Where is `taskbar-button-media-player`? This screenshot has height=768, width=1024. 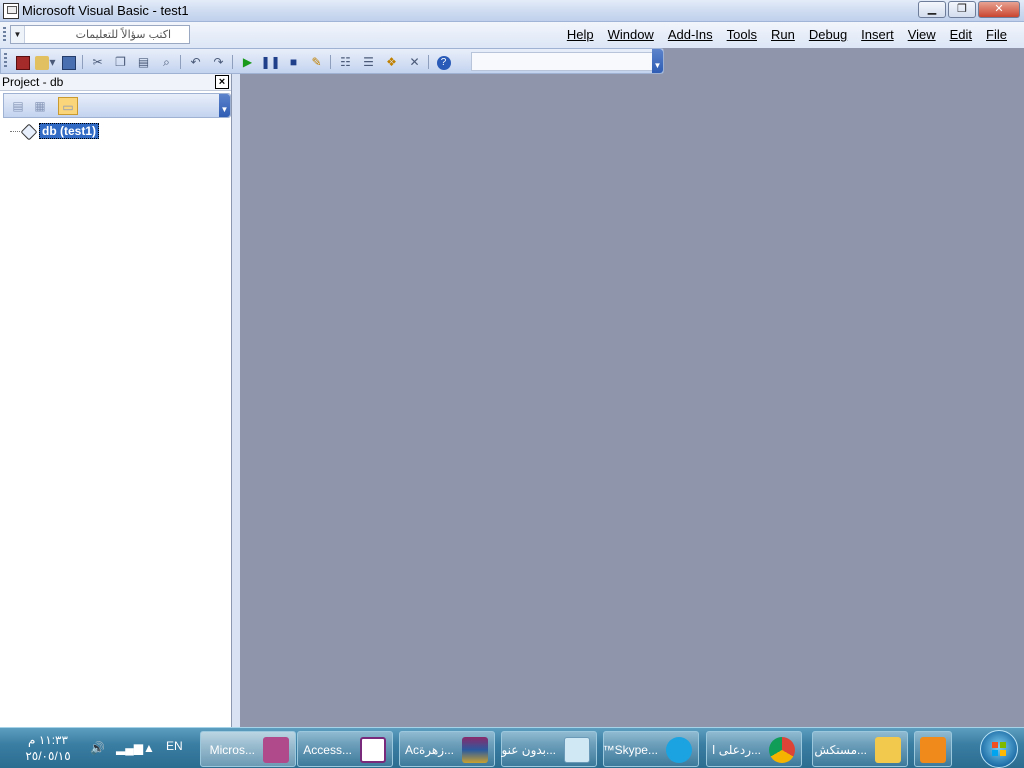
taskbar-button-media-player is located at coordinates (933, 749).